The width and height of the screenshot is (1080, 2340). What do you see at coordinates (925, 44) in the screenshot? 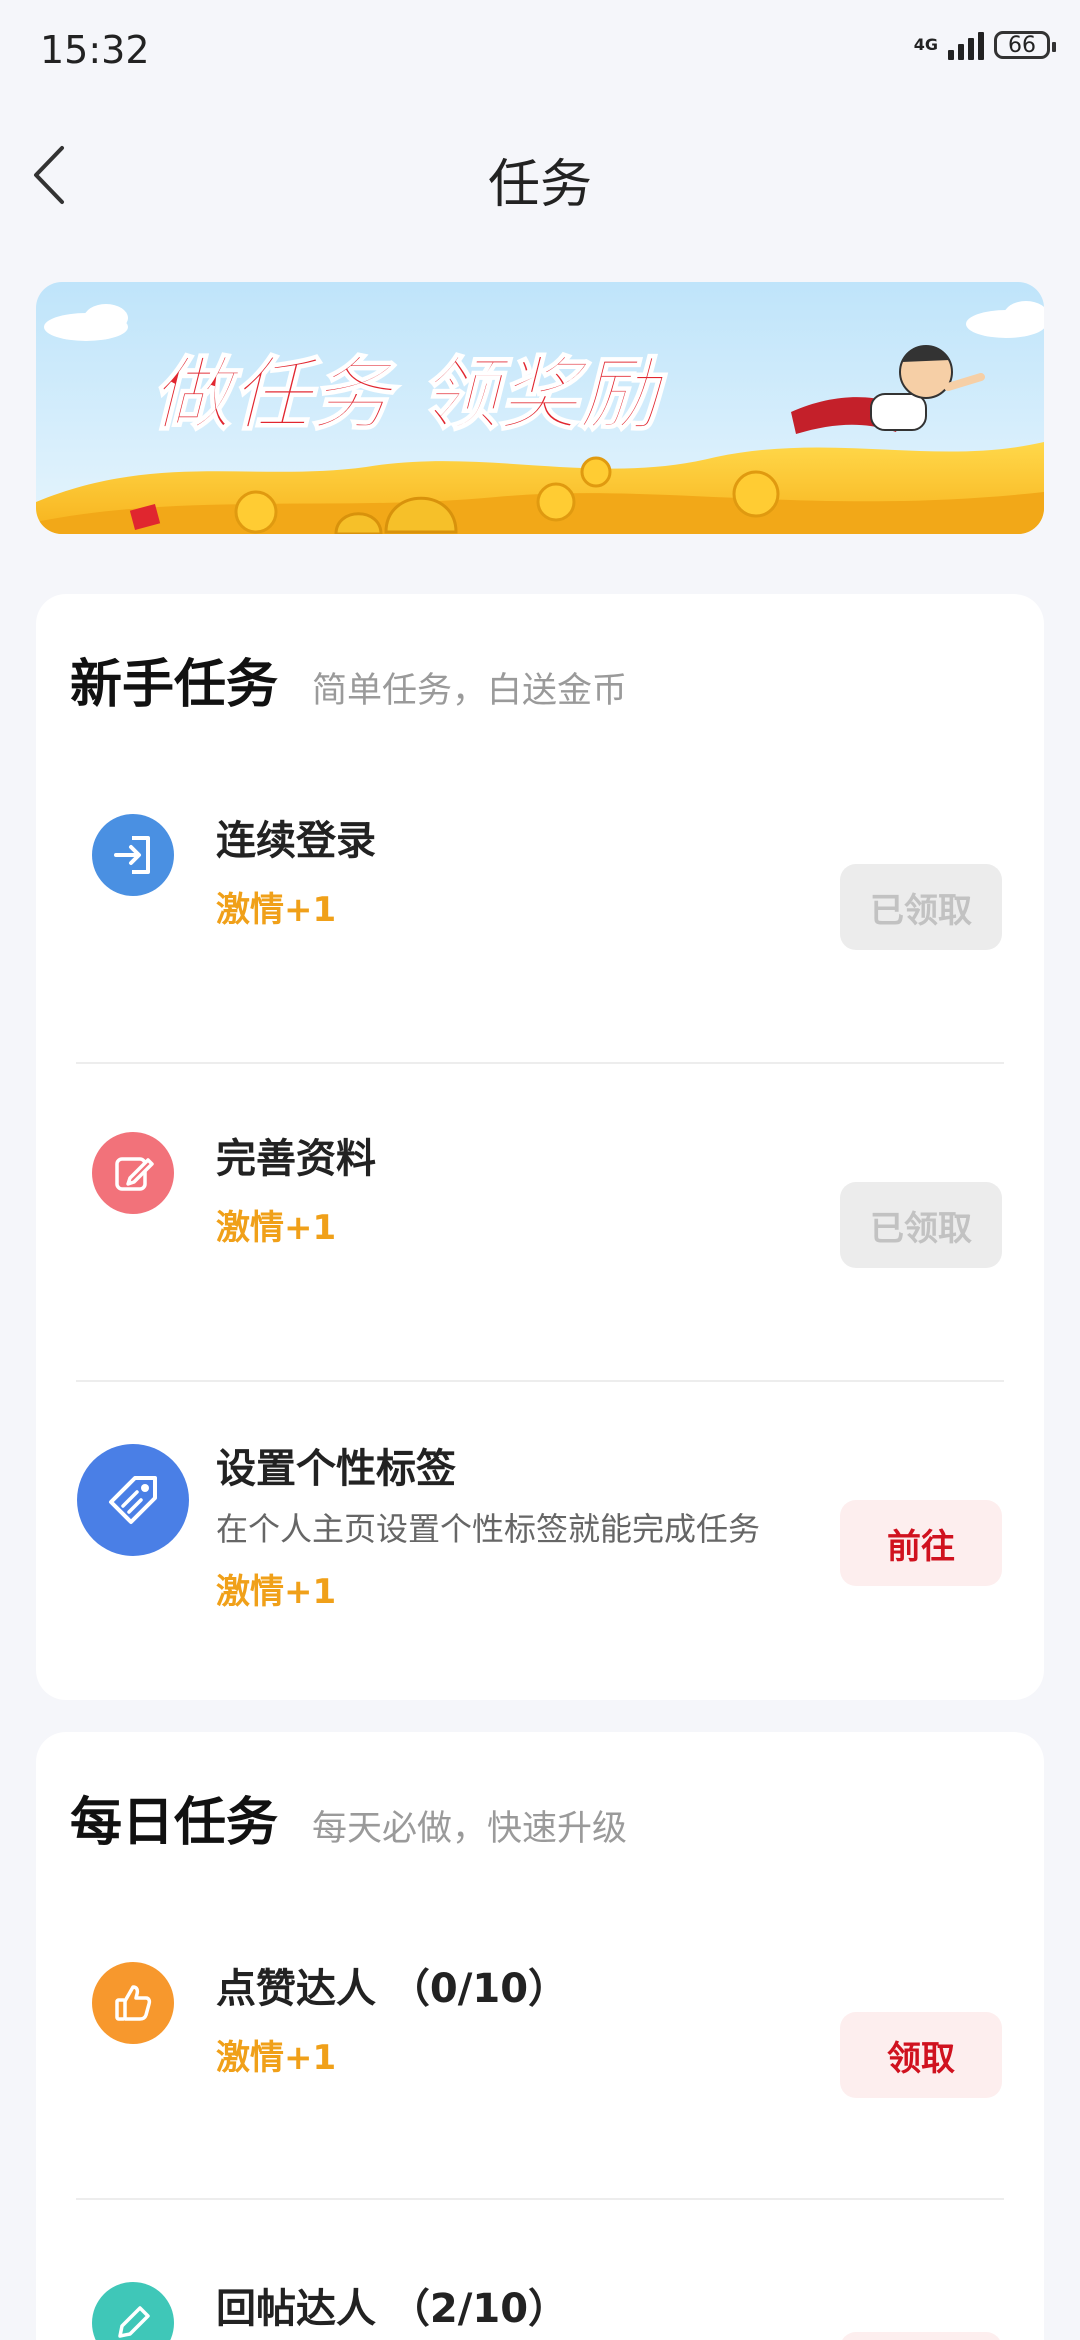
I see `network-label: 4G` at bounding box center [925, 44].